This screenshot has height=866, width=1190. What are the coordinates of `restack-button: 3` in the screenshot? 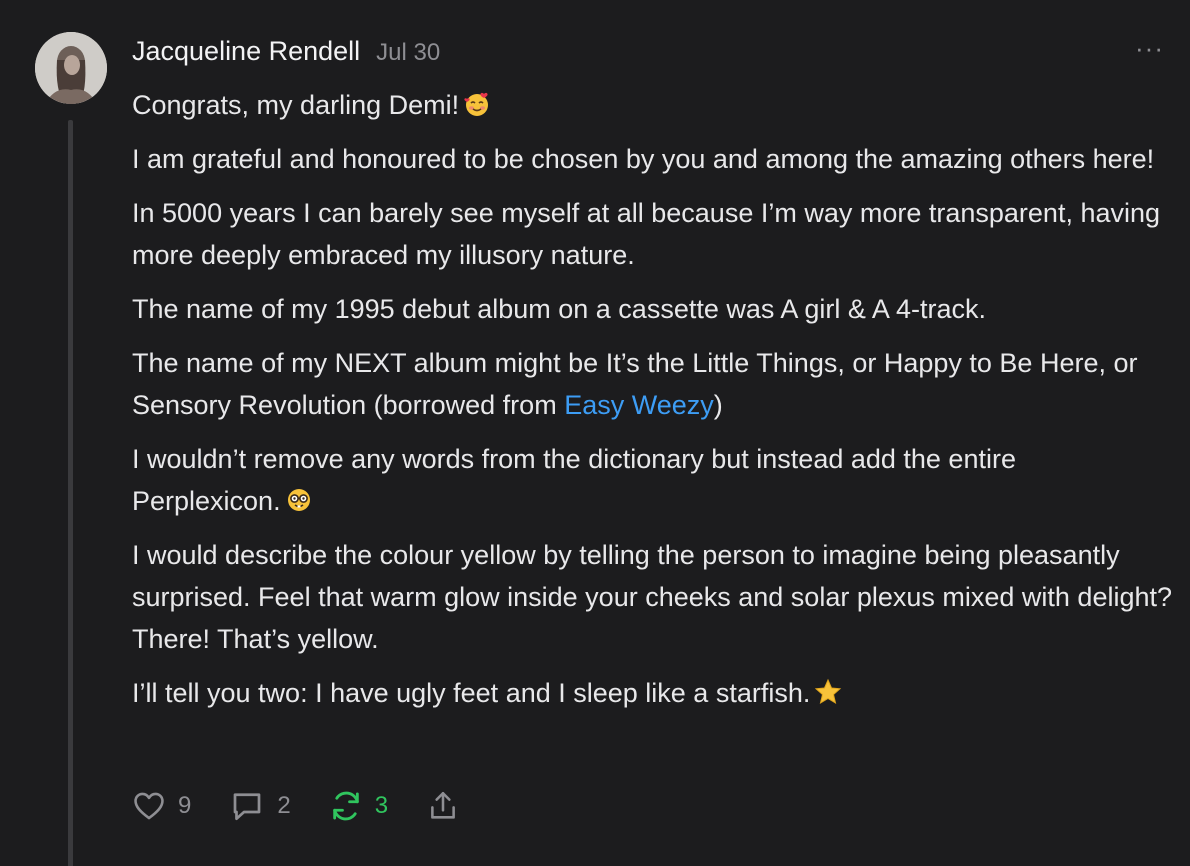 It's located at (358, 806).